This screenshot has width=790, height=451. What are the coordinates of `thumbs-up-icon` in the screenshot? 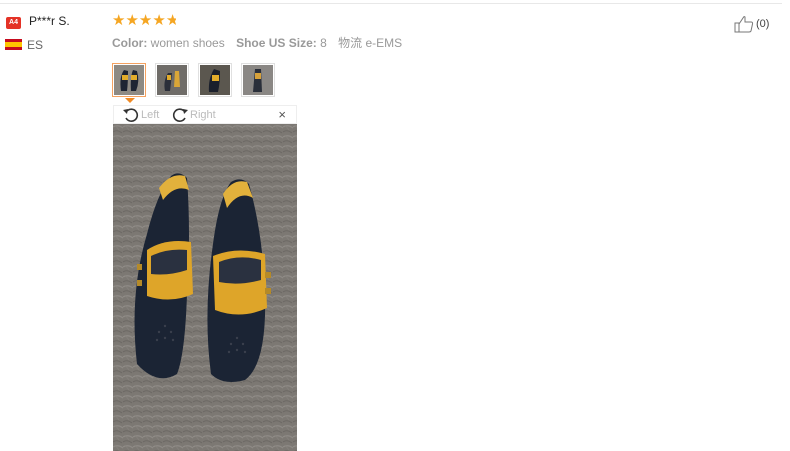 It's located at (744, 24).